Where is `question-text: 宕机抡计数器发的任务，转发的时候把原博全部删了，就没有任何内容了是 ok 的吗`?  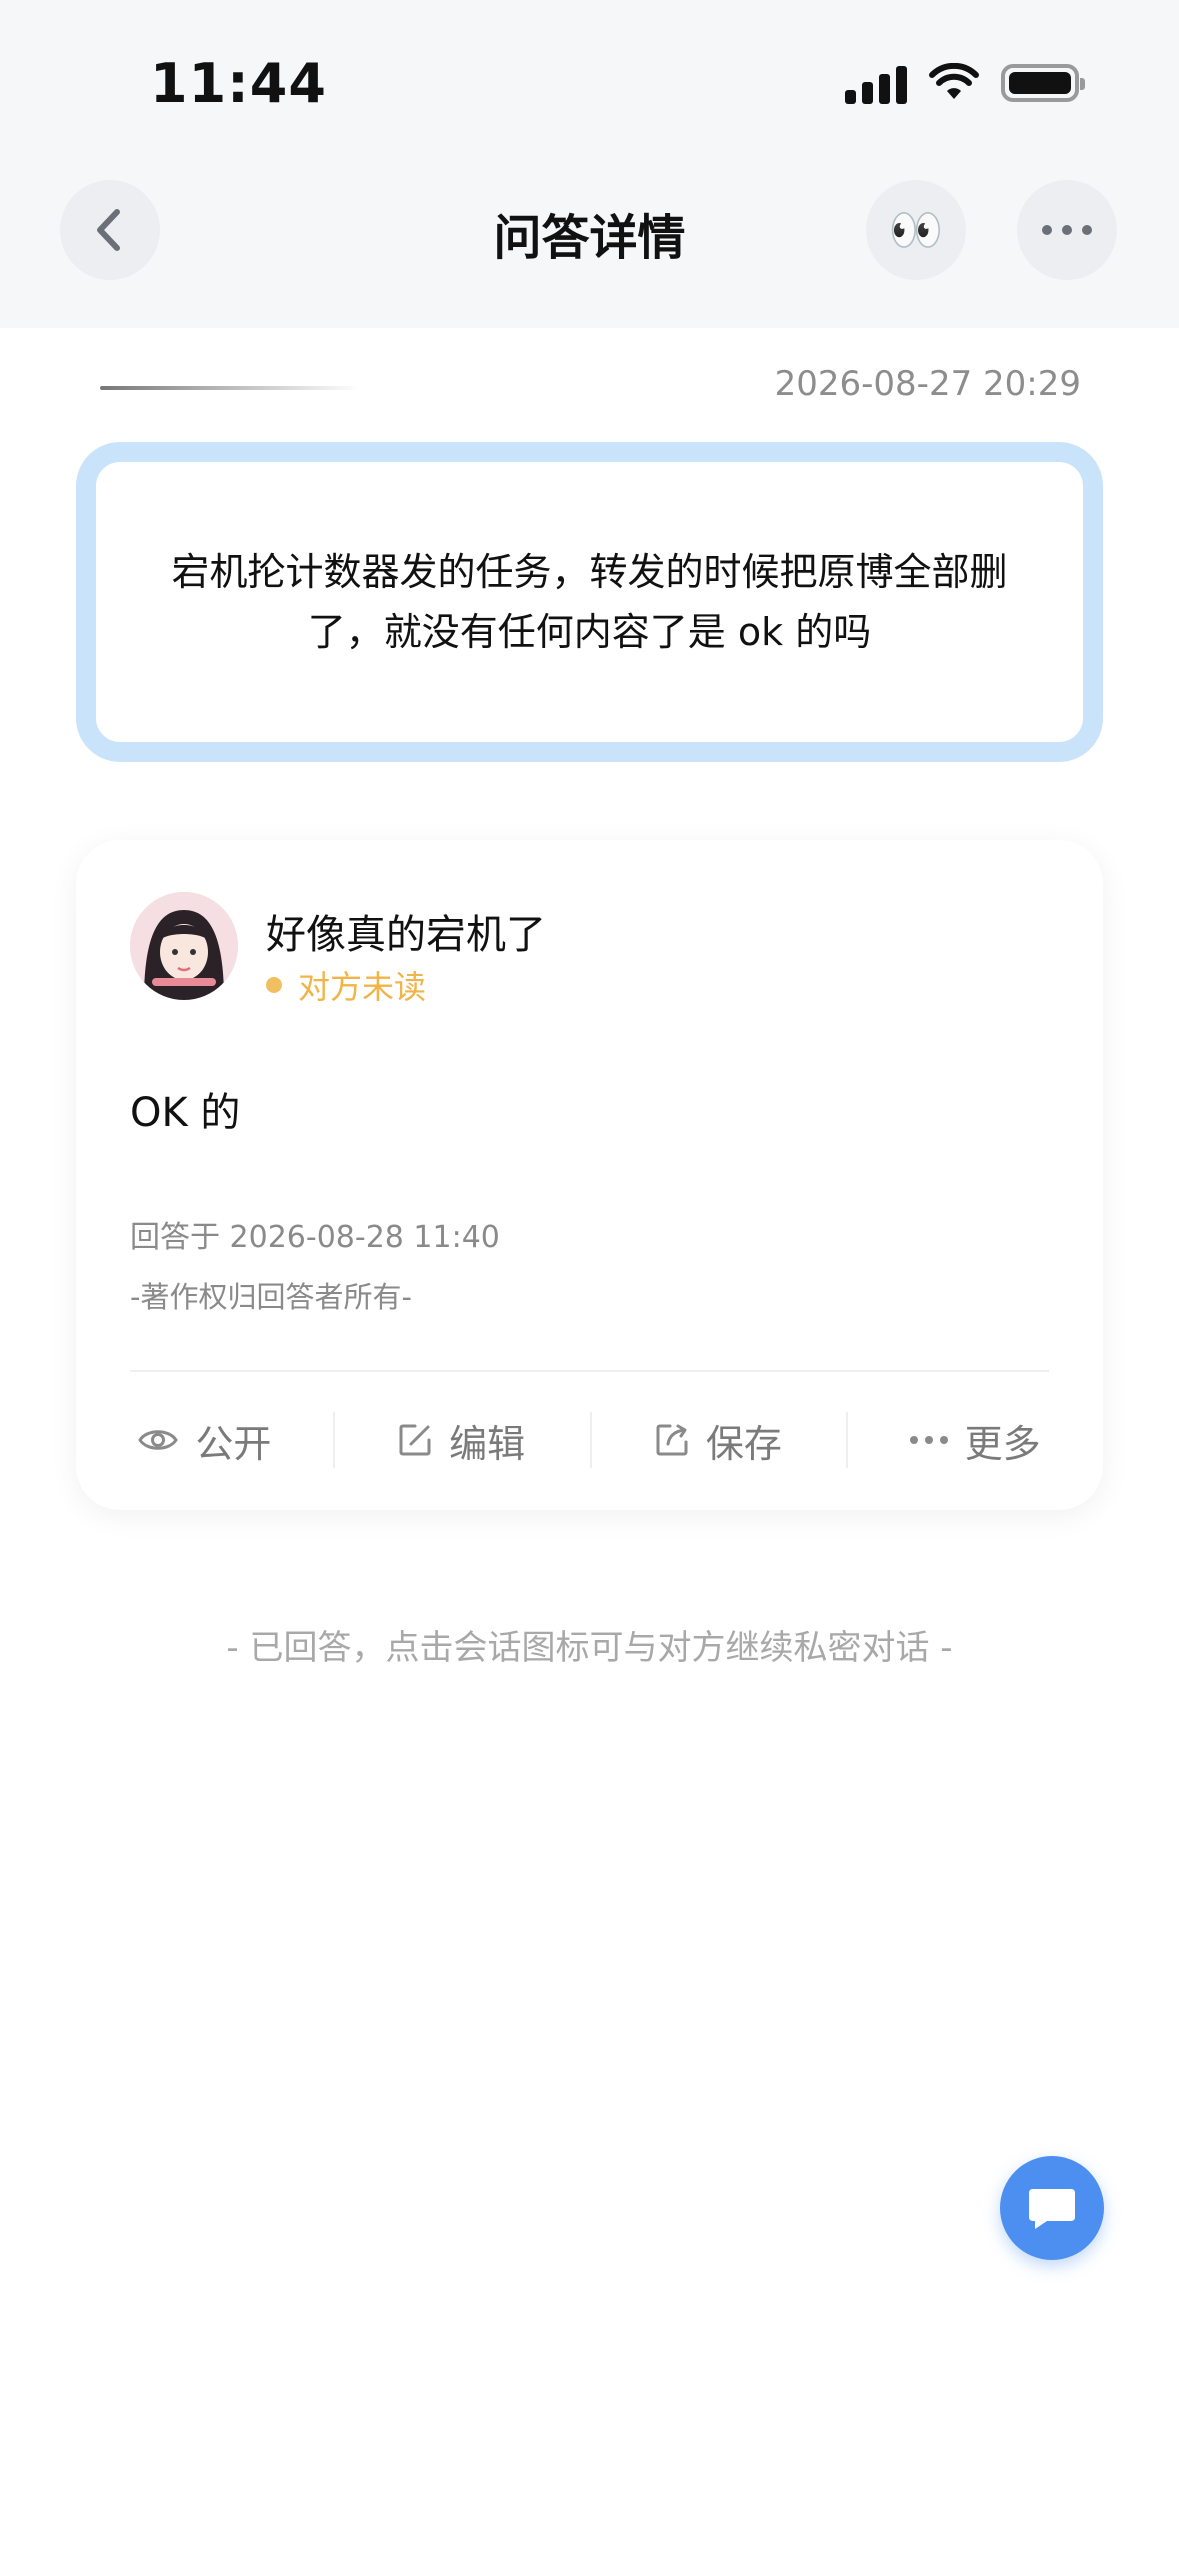 question-text: 宕机抡计数器发的任务，转发的时候把原博全部删了，就没有任何内容了是 ok 的吗 is located at coordinates (589, 602).